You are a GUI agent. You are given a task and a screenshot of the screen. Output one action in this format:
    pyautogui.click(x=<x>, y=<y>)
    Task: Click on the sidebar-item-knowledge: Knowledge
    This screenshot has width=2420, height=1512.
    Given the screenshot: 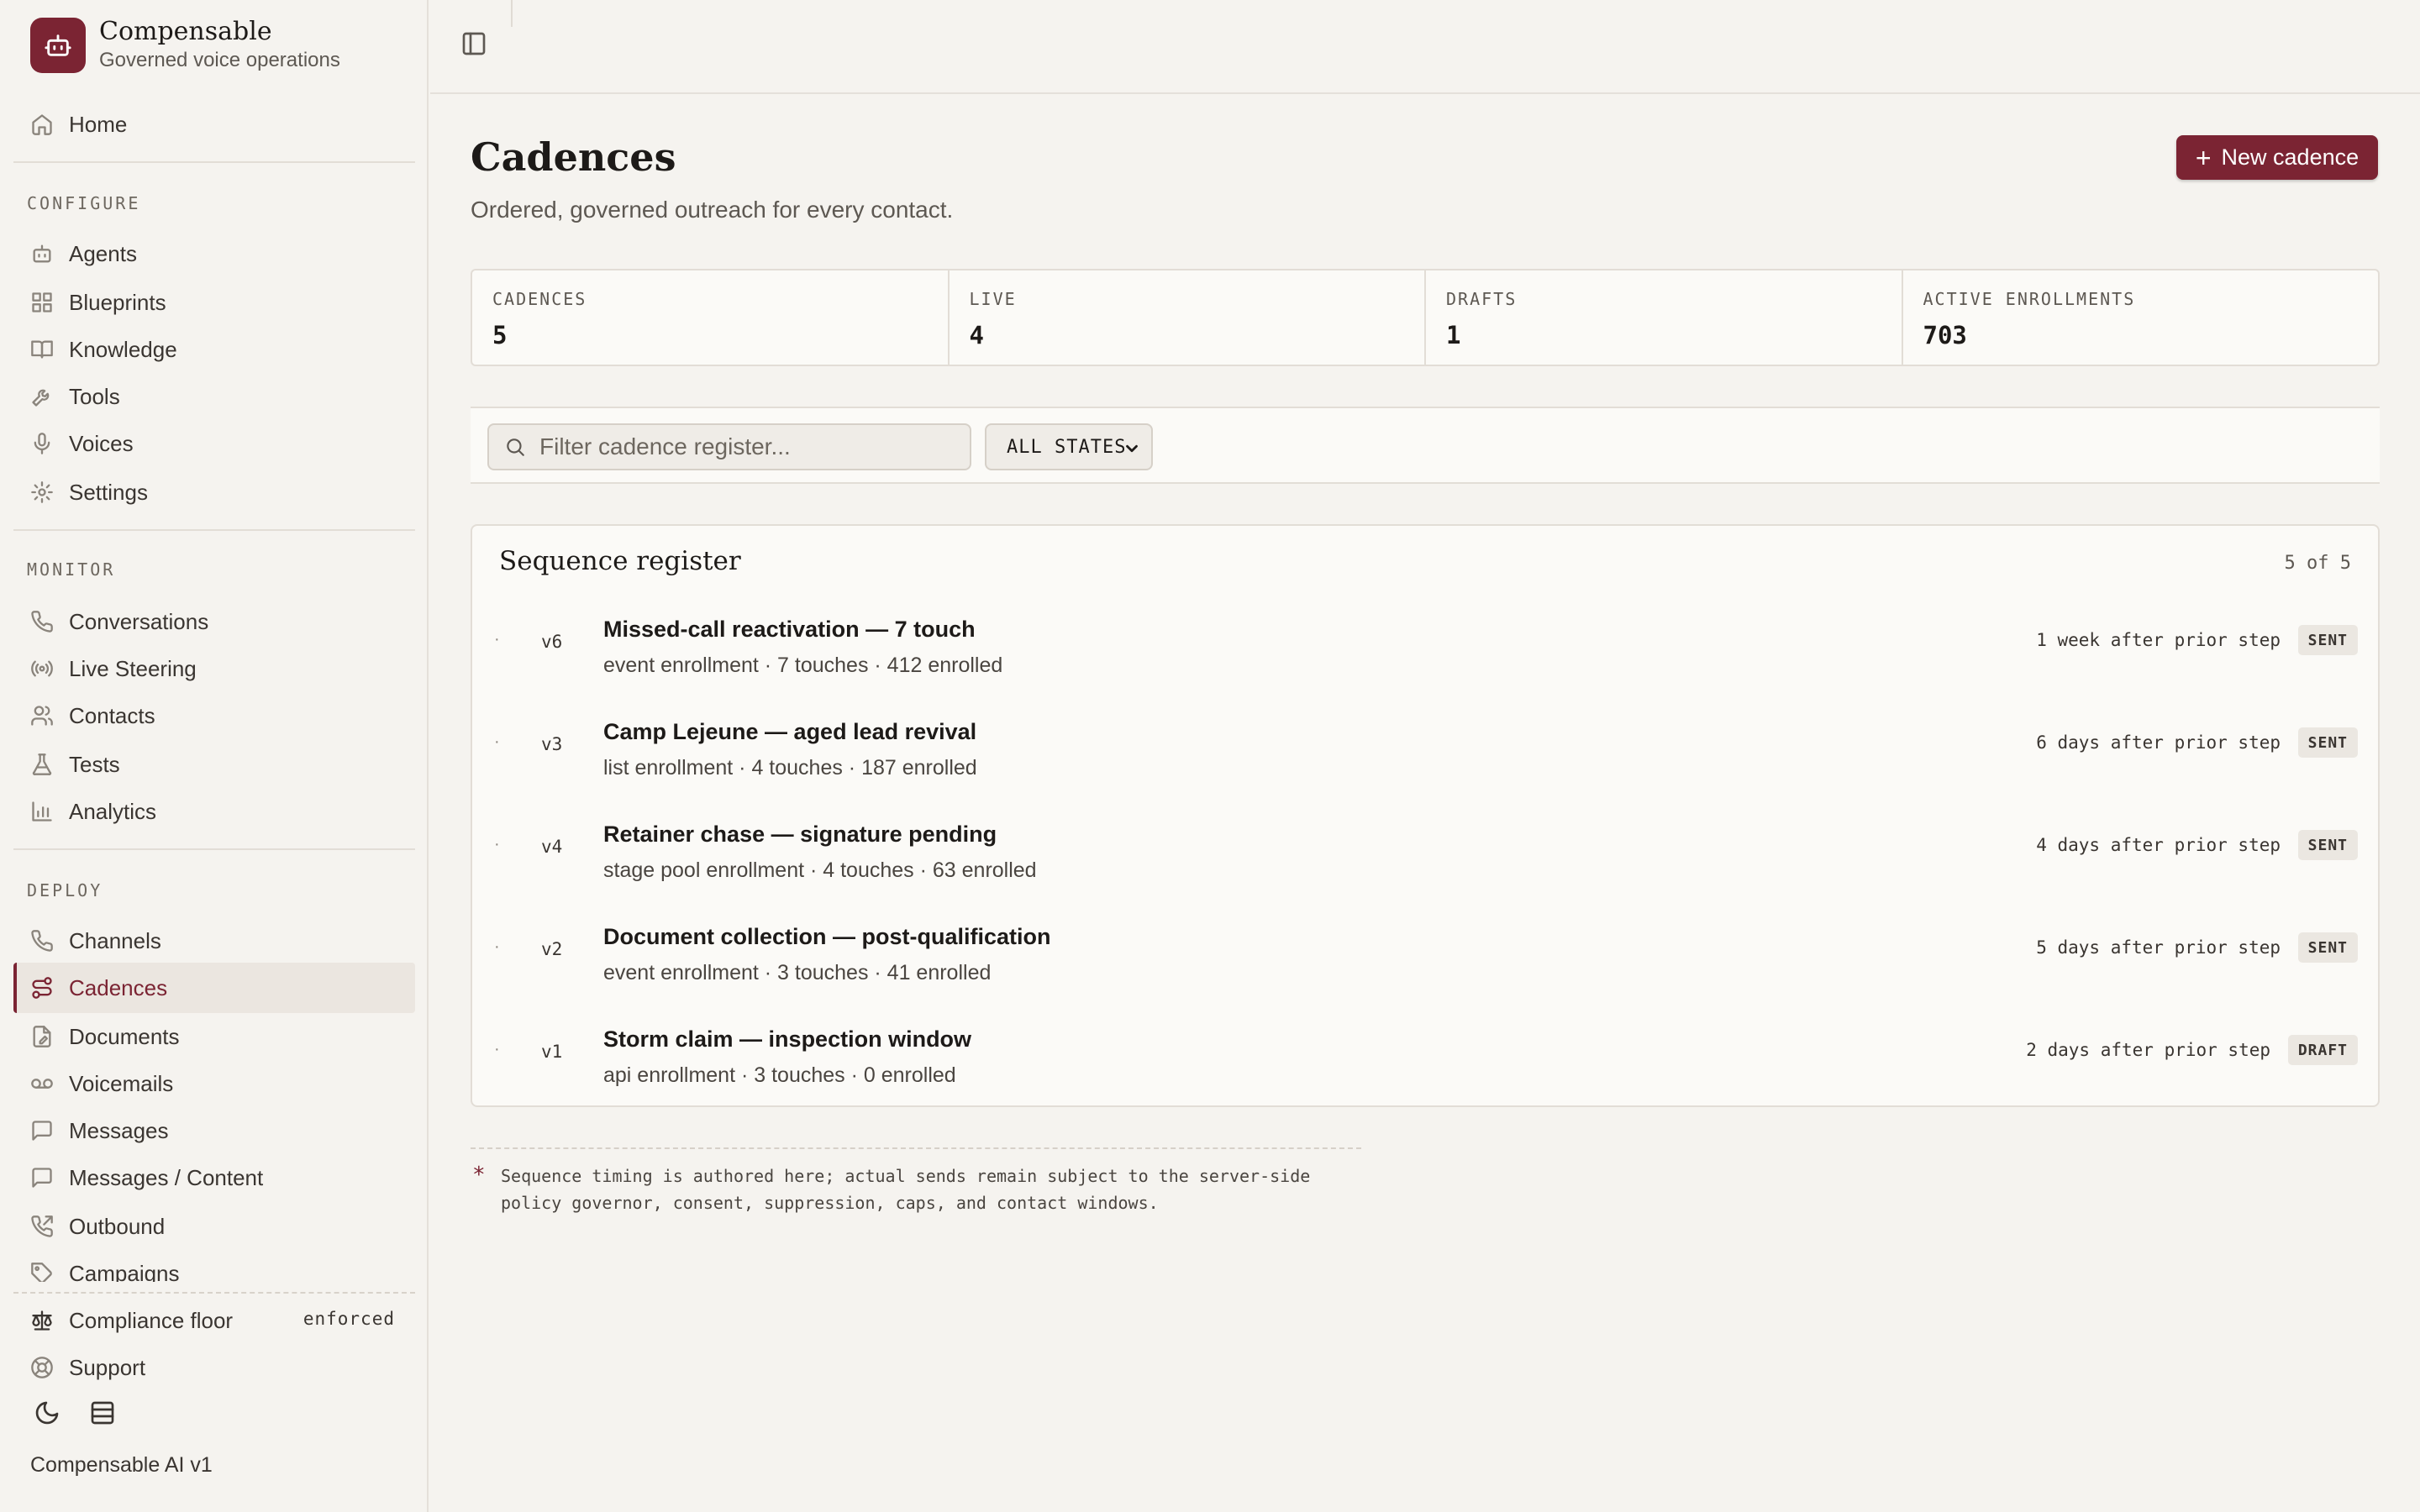 What is the action you would take?
    pyautogui.click(x=214, y=349)
    